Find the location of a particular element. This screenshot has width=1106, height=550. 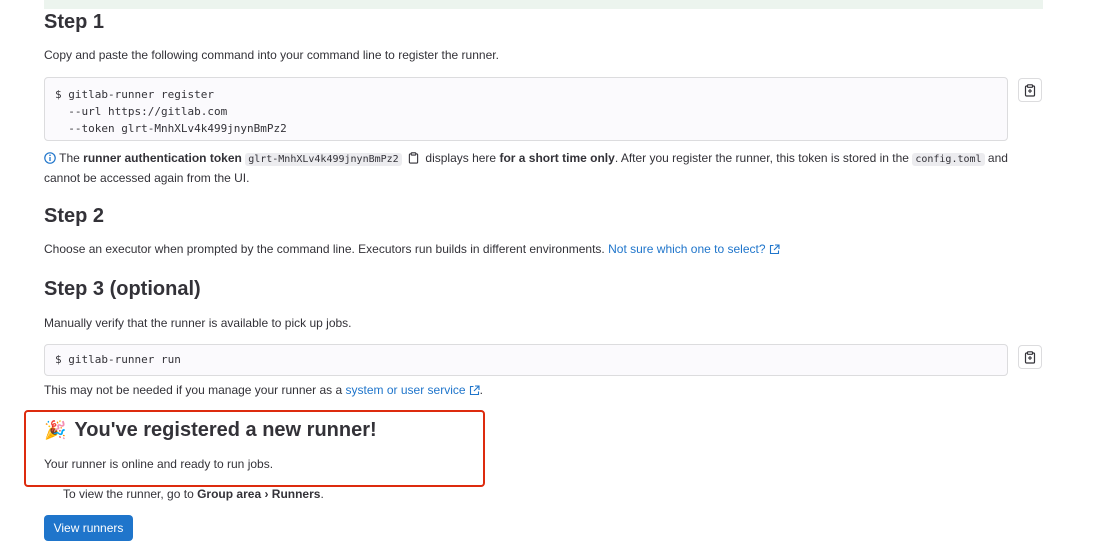

system-service-link: system or user service is located at coordinates (413, 390).